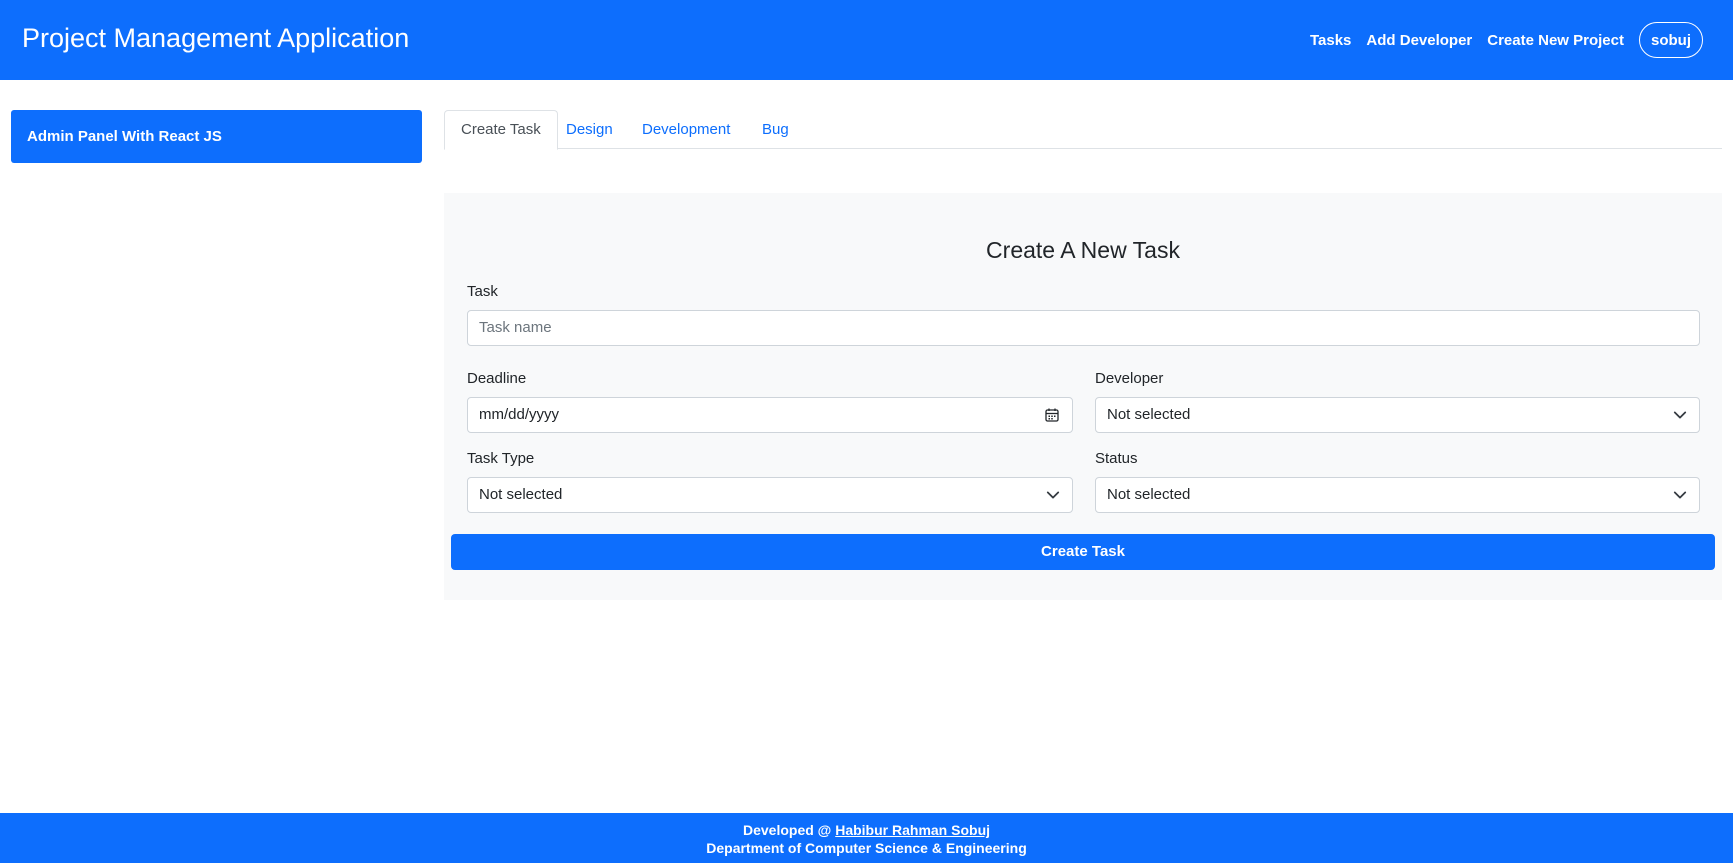 The height and width of the screenshot is (863, 1733). What do you see at coordinates (482, 291) in the screenshot?
I see `task-label: Task` at bounding box center [482, 291].